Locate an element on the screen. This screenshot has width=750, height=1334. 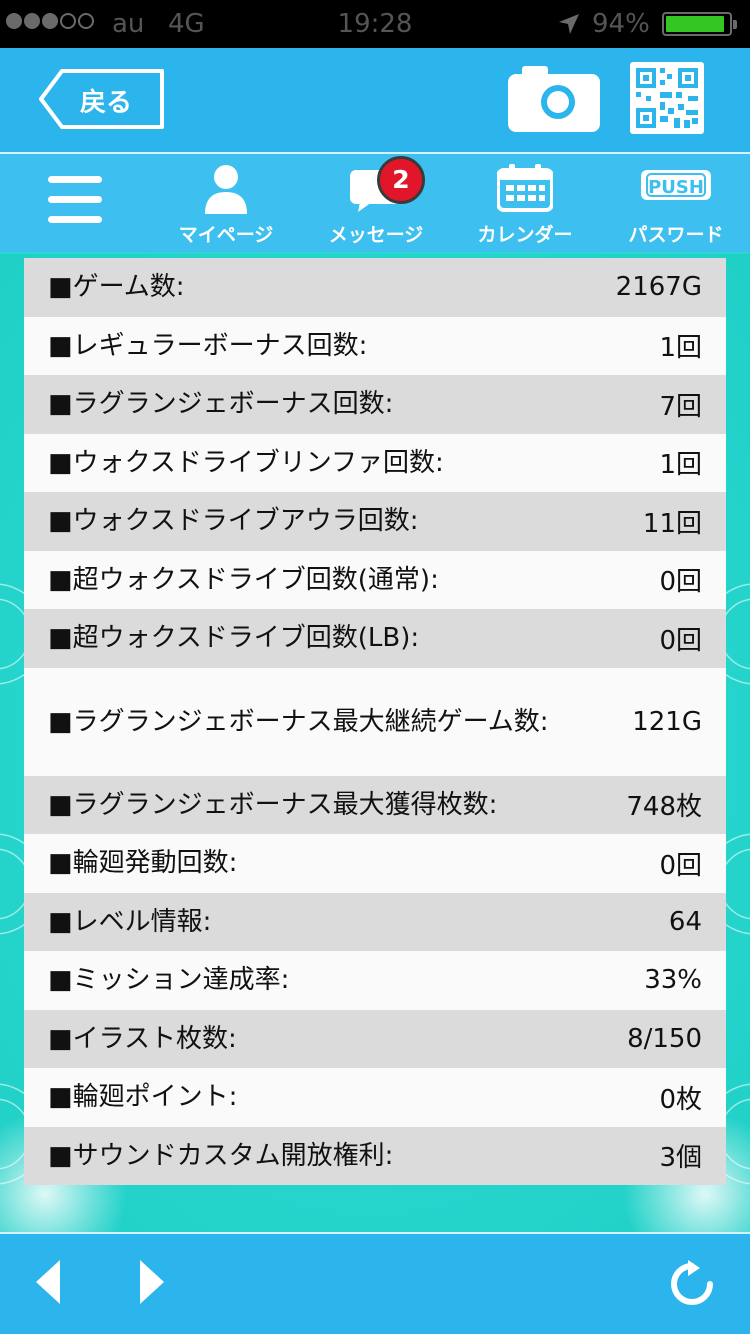
table-row: ■輪廻発動回数: 0回 is located at coordinates (375, 863).